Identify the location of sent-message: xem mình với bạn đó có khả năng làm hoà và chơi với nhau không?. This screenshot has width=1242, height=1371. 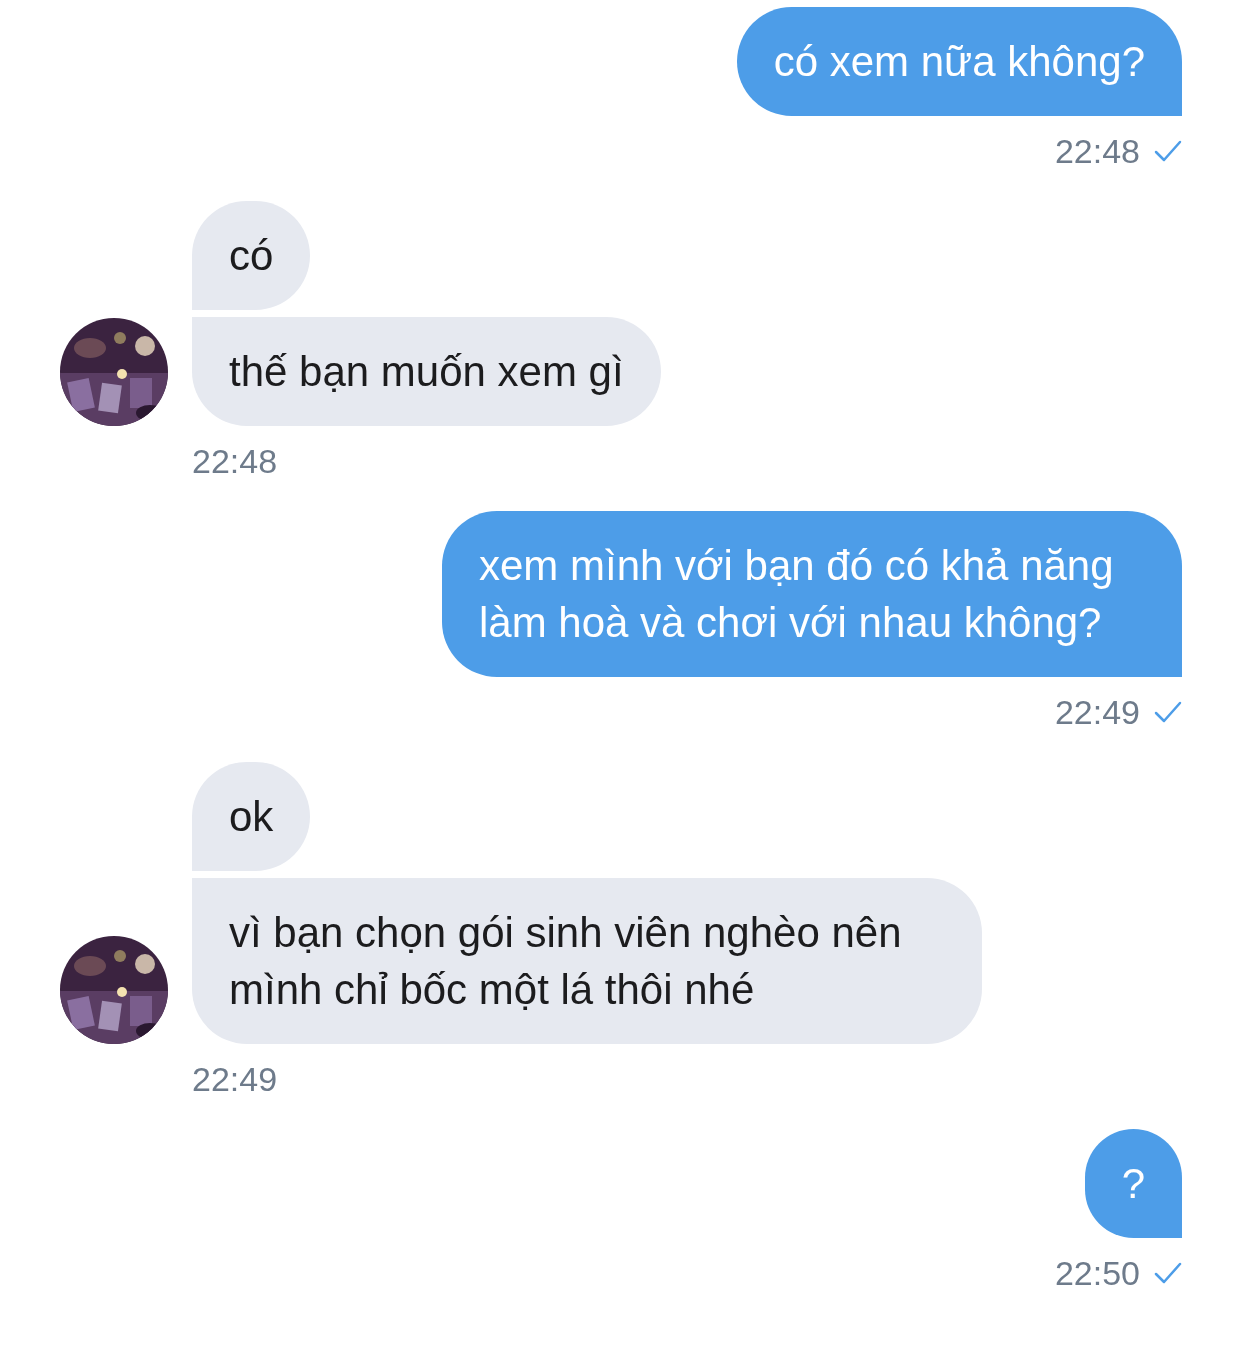
(812, 594).